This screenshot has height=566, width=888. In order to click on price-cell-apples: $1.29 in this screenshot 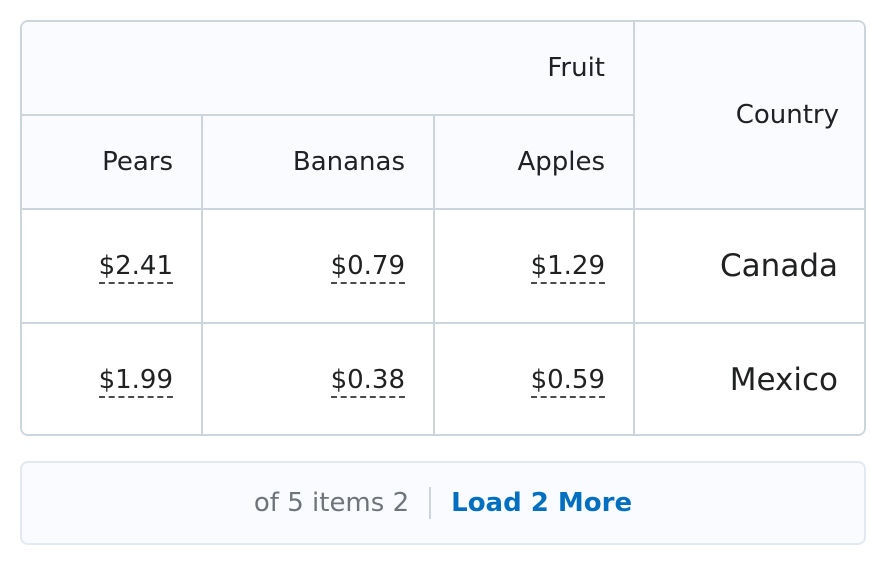, I will do `click(534, 266)`.